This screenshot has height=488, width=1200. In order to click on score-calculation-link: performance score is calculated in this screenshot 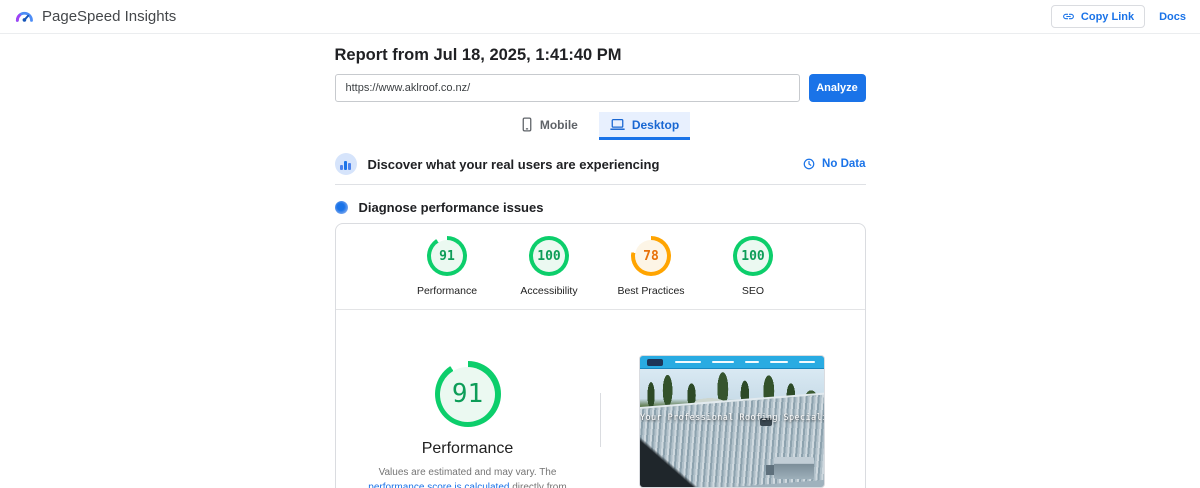, I will do `click(438, 485)`.